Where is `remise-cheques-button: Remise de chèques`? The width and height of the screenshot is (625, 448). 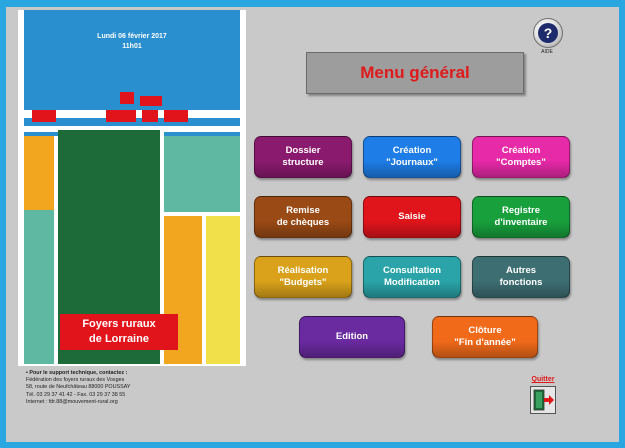 remise-cheques-button: Remise de chèques is located at coordinates (303, 217).